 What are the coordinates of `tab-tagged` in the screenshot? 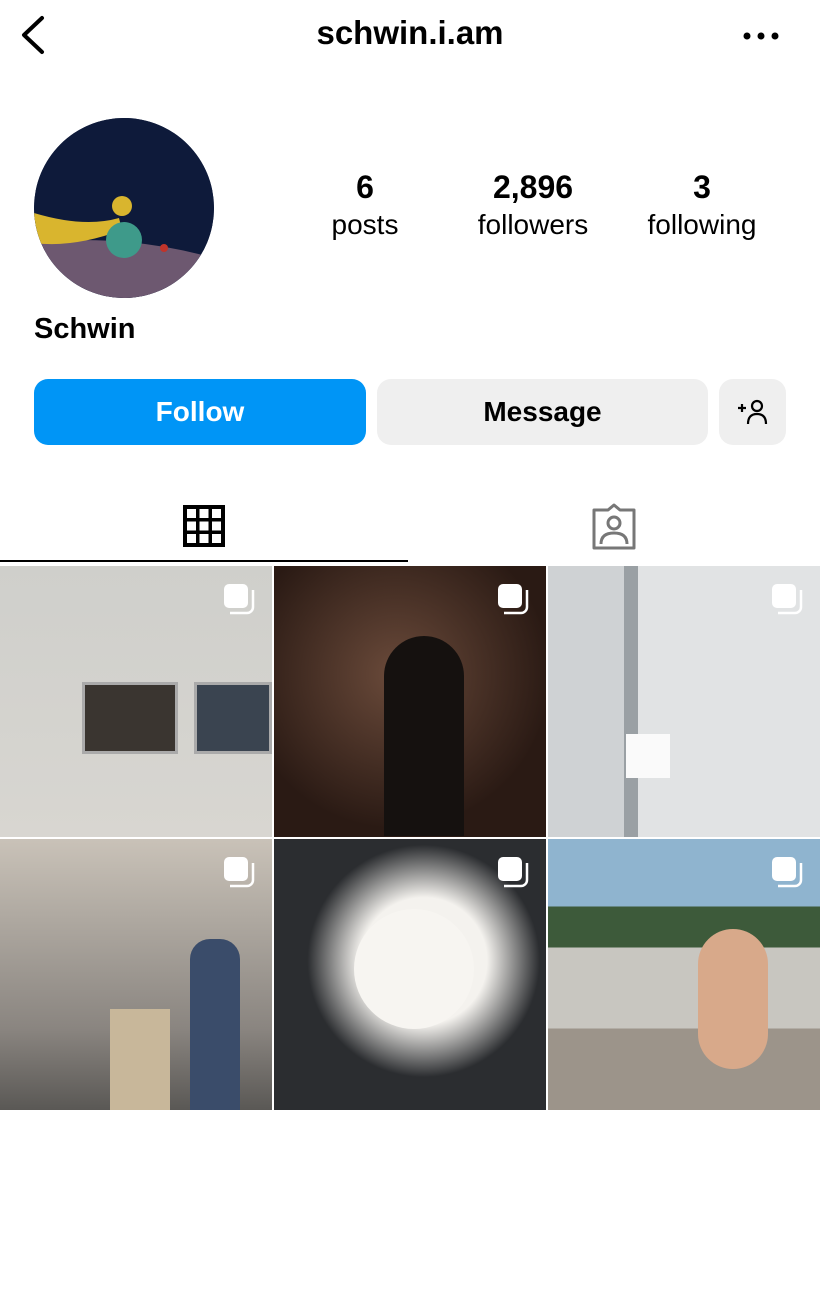 It's located at (614, 526).